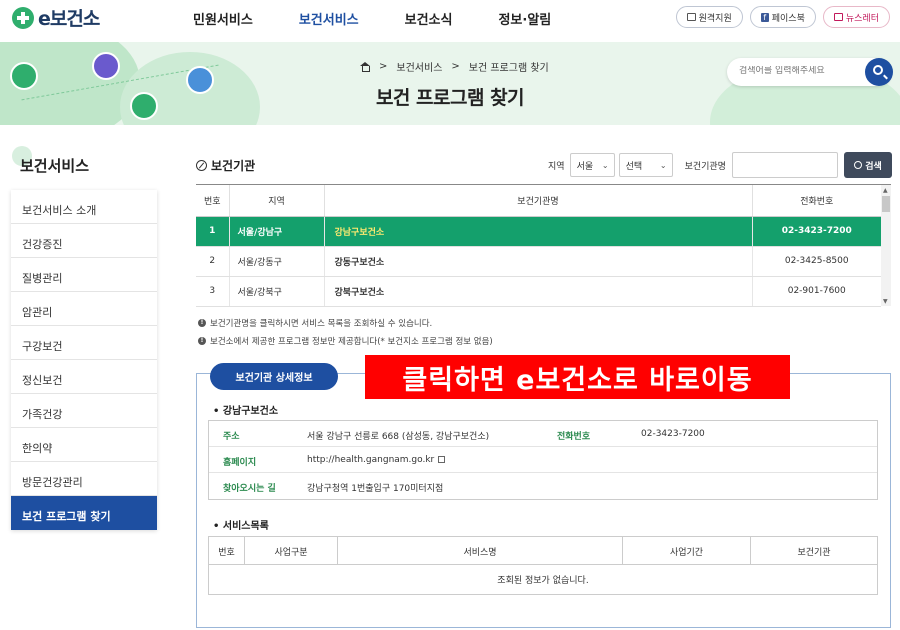  Describe the element at coordinates (84, 513) in the screenshot. I see `sidebar-item-program-search: 보건 프로그램 찾기` at that location.